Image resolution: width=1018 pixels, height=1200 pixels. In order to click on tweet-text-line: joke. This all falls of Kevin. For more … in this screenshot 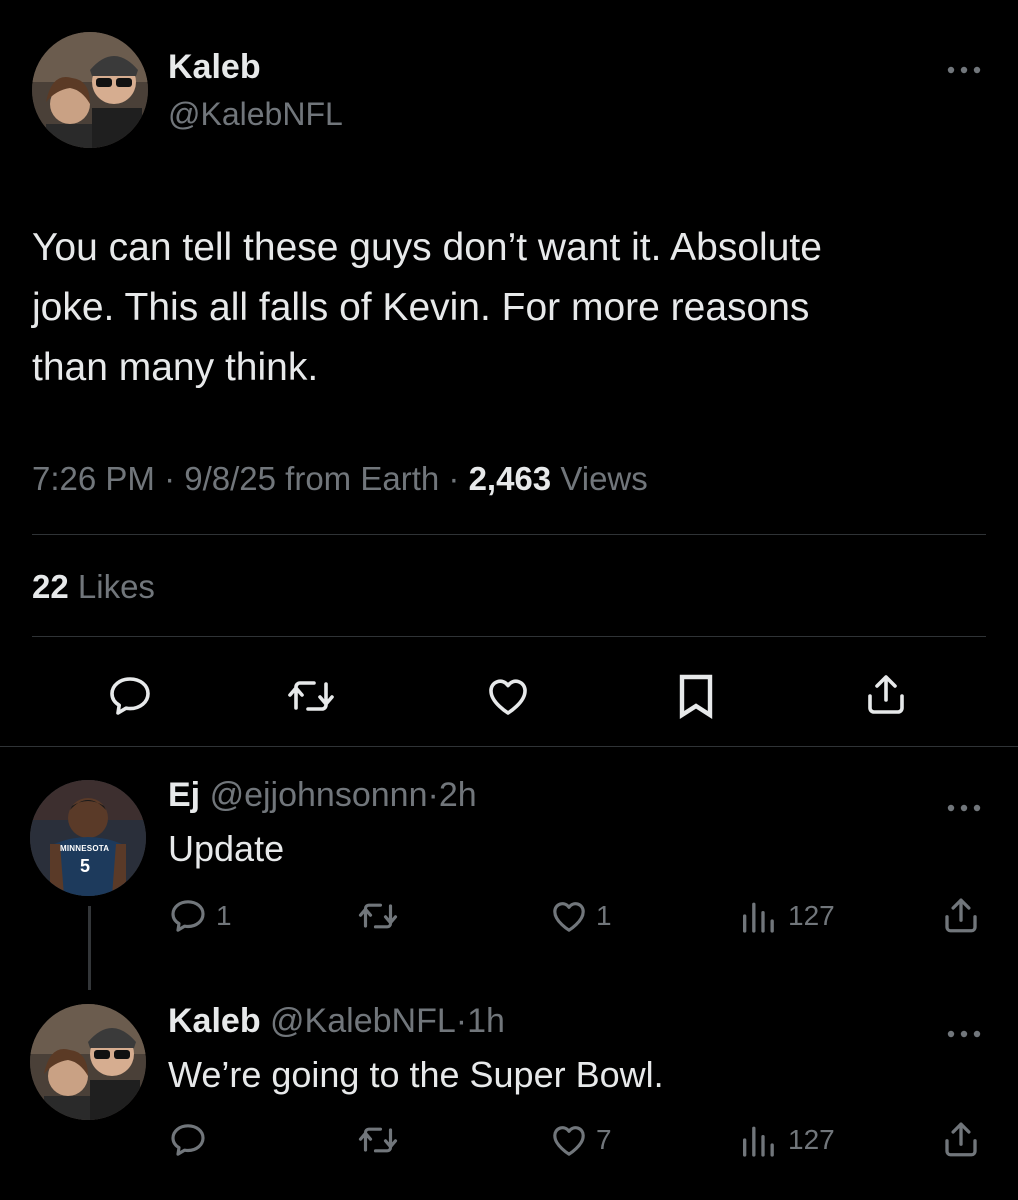, I will do `click(421, 307)`.